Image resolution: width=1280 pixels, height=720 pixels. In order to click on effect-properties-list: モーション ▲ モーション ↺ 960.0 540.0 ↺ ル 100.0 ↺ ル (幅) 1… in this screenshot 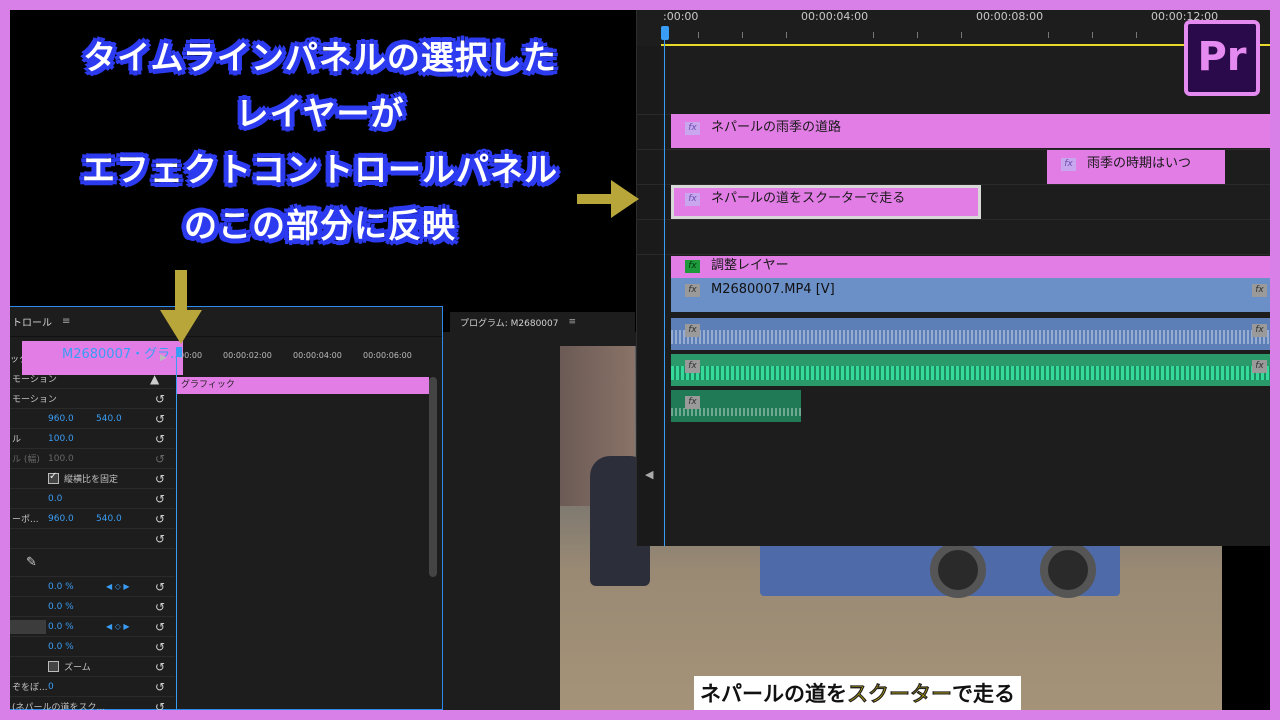, I will do `click(92, 539)`.